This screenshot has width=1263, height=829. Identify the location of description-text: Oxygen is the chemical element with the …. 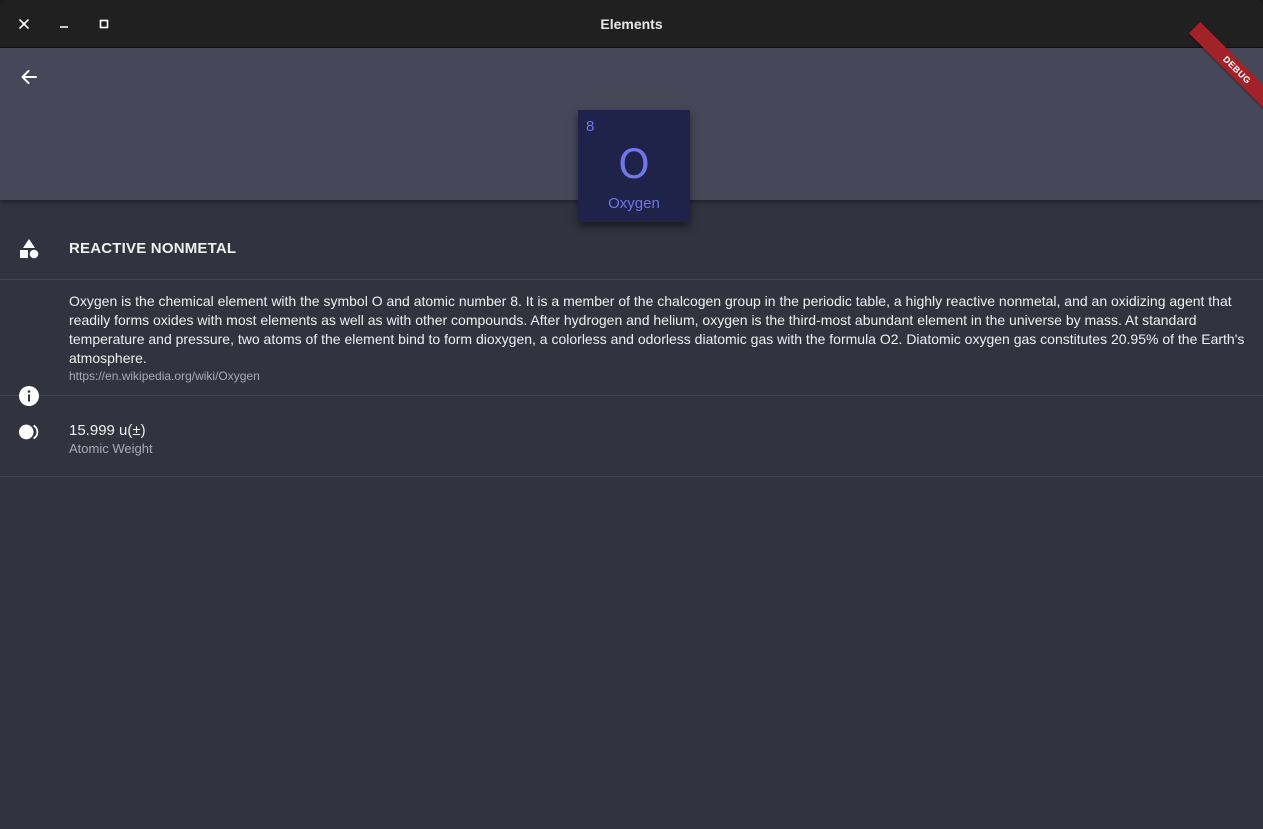
(659, 337).